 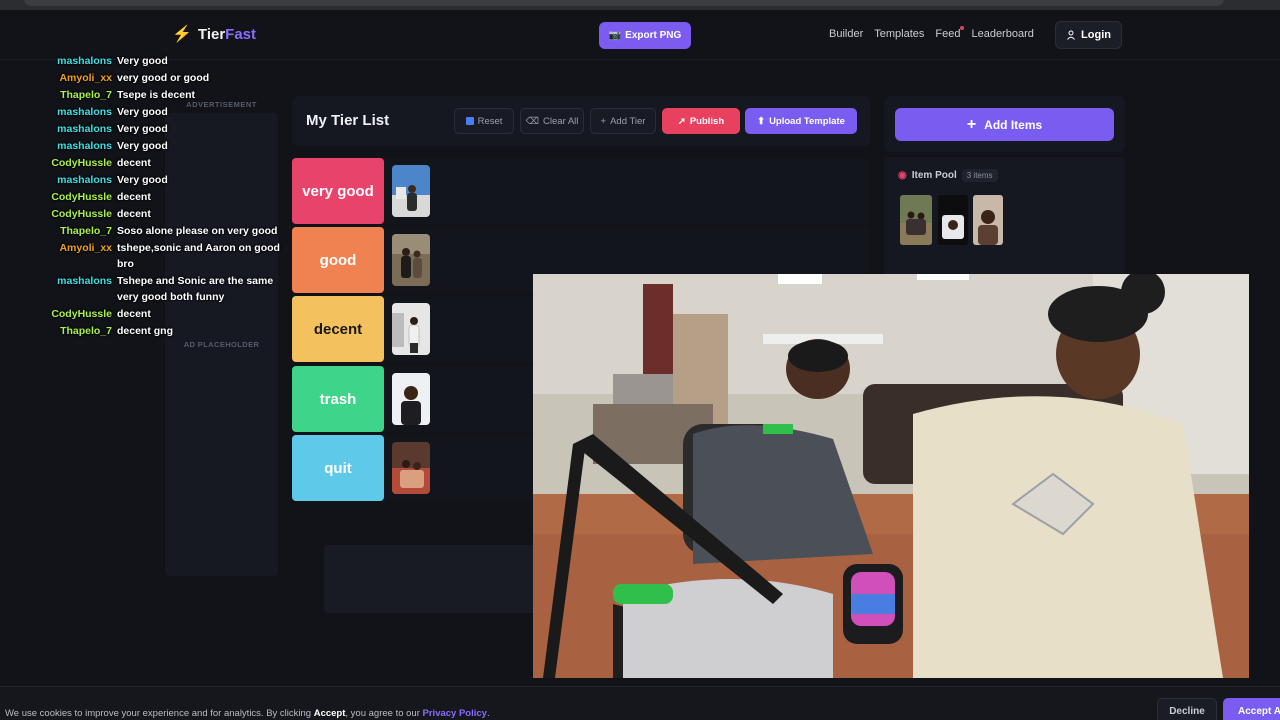 I want to click on item-pool-title: Item Pool, so click(x=934, y=175).